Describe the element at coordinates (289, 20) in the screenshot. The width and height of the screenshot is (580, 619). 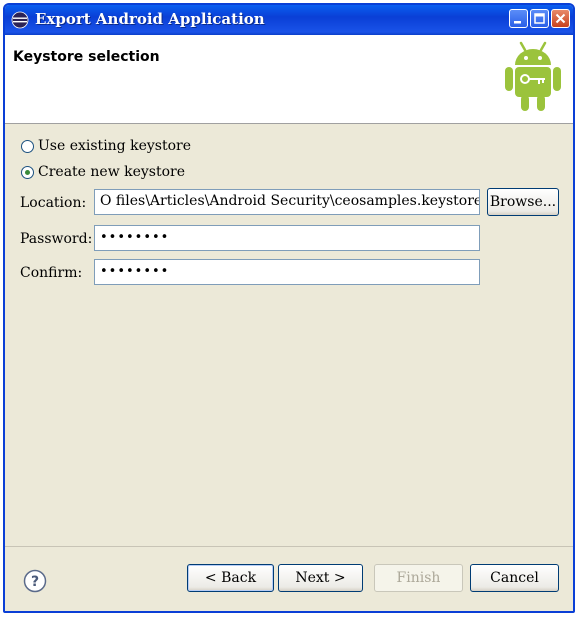
I see `title-bar: Export Android Application` at that location.